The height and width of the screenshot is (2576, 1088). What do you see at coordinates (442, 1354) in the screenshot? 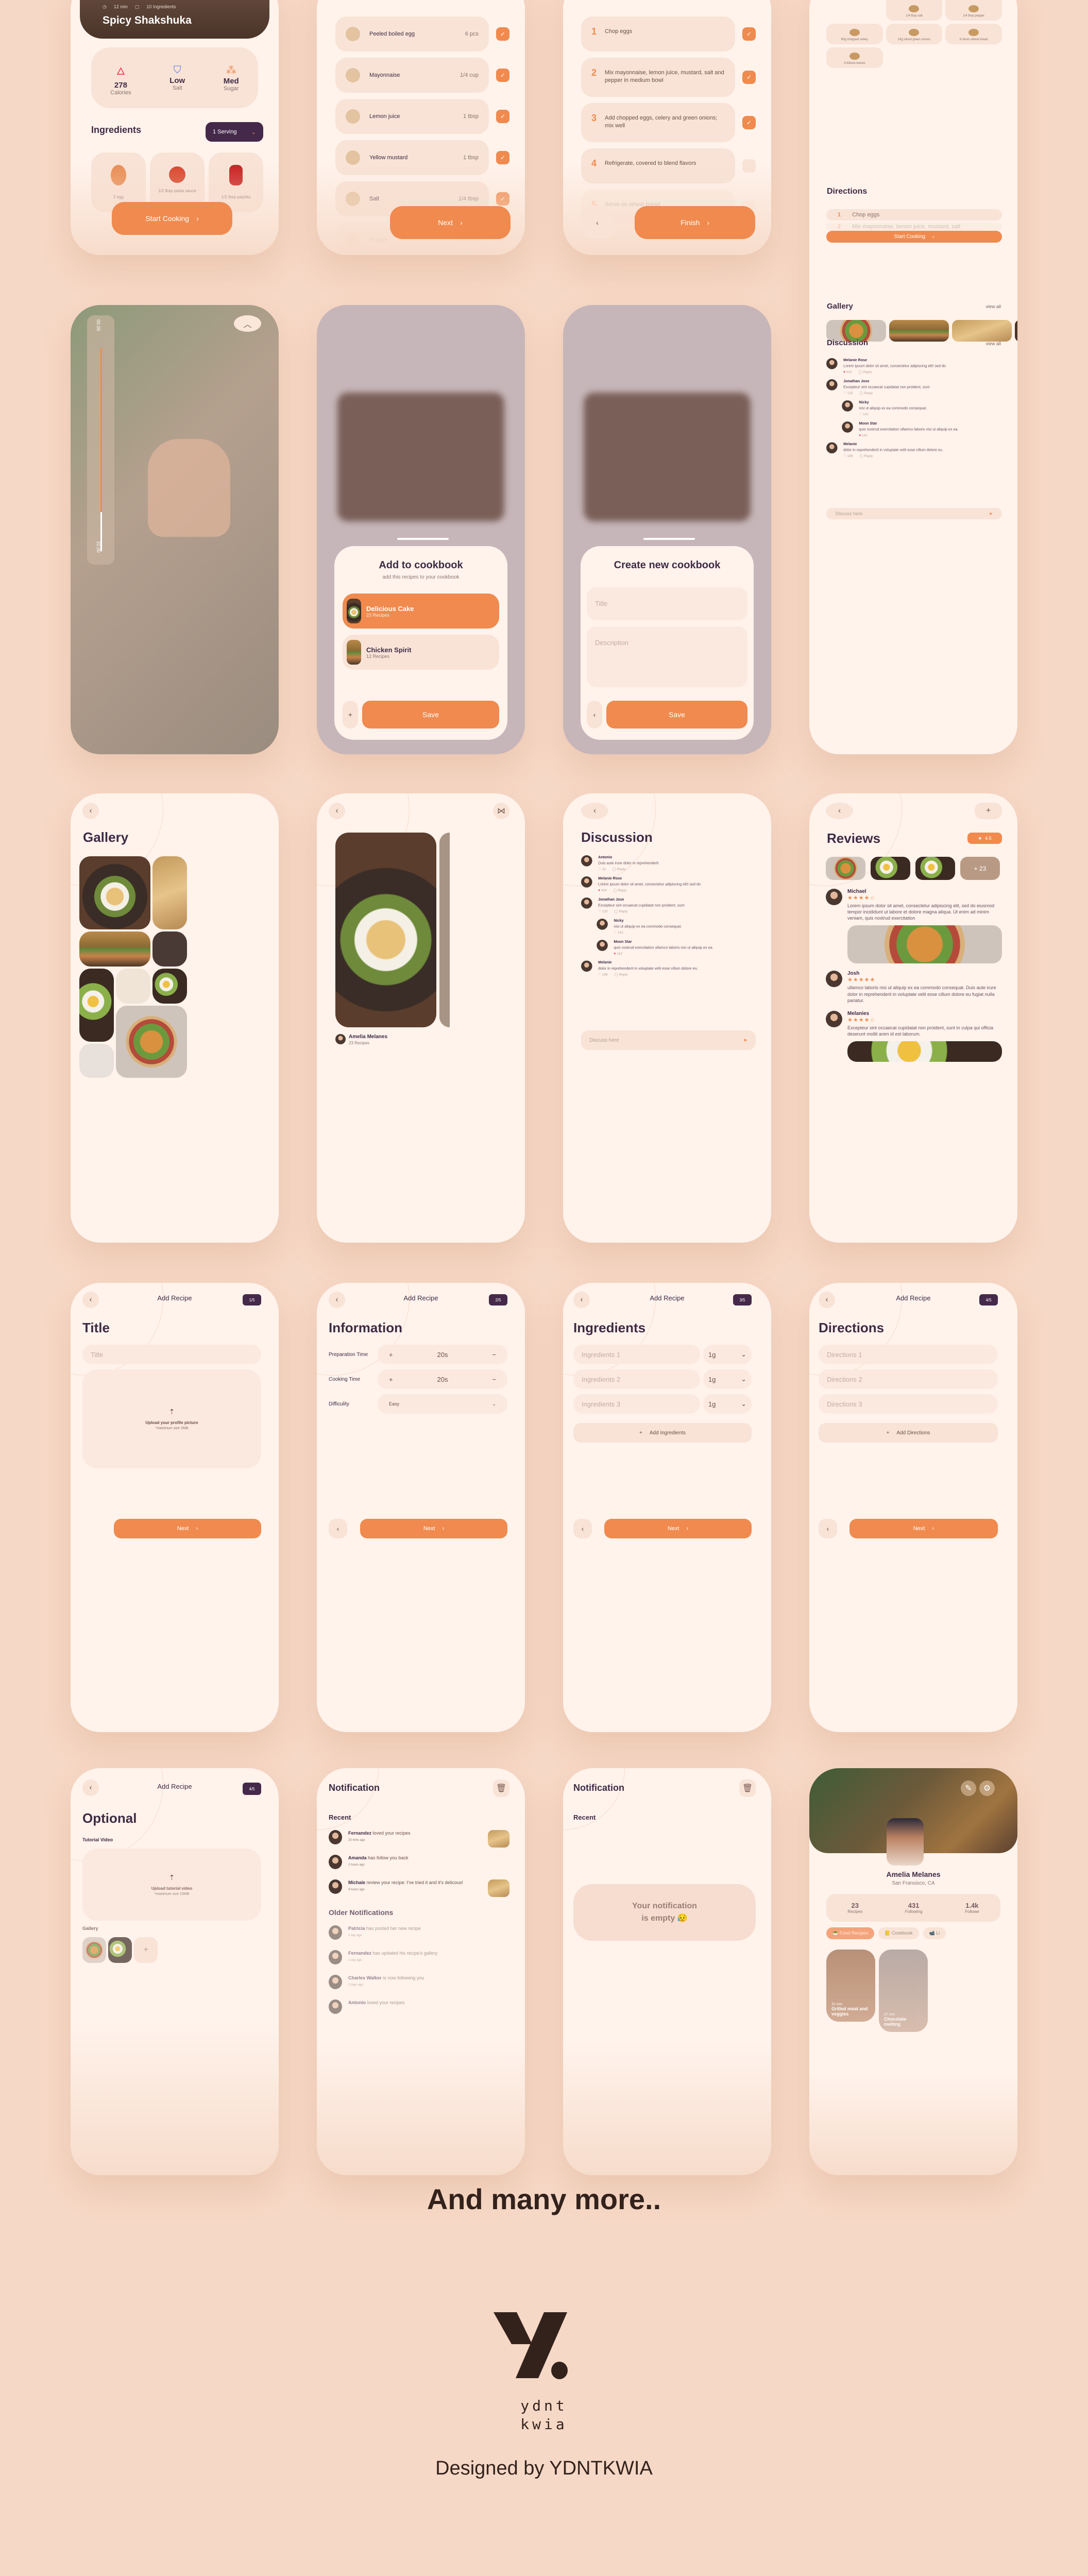
I see `prep-time-stepper: +20s −` at bounding box center [442, 1354].